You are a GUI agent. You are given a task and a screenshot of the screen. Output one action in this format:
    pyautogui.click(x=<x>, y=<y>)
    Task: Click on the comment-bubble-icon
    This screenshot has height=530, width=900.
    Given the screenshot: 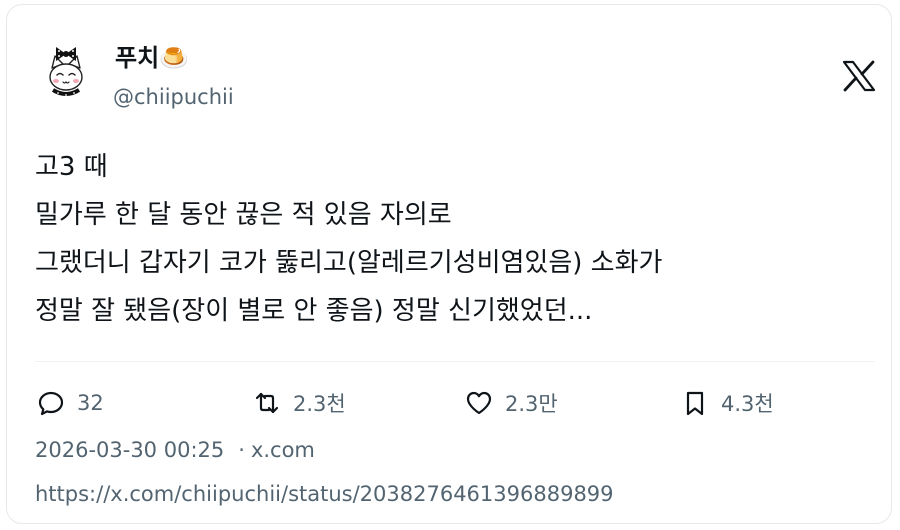 What is the action you would take?
    pyautogui.click(x=51, y=403)
    